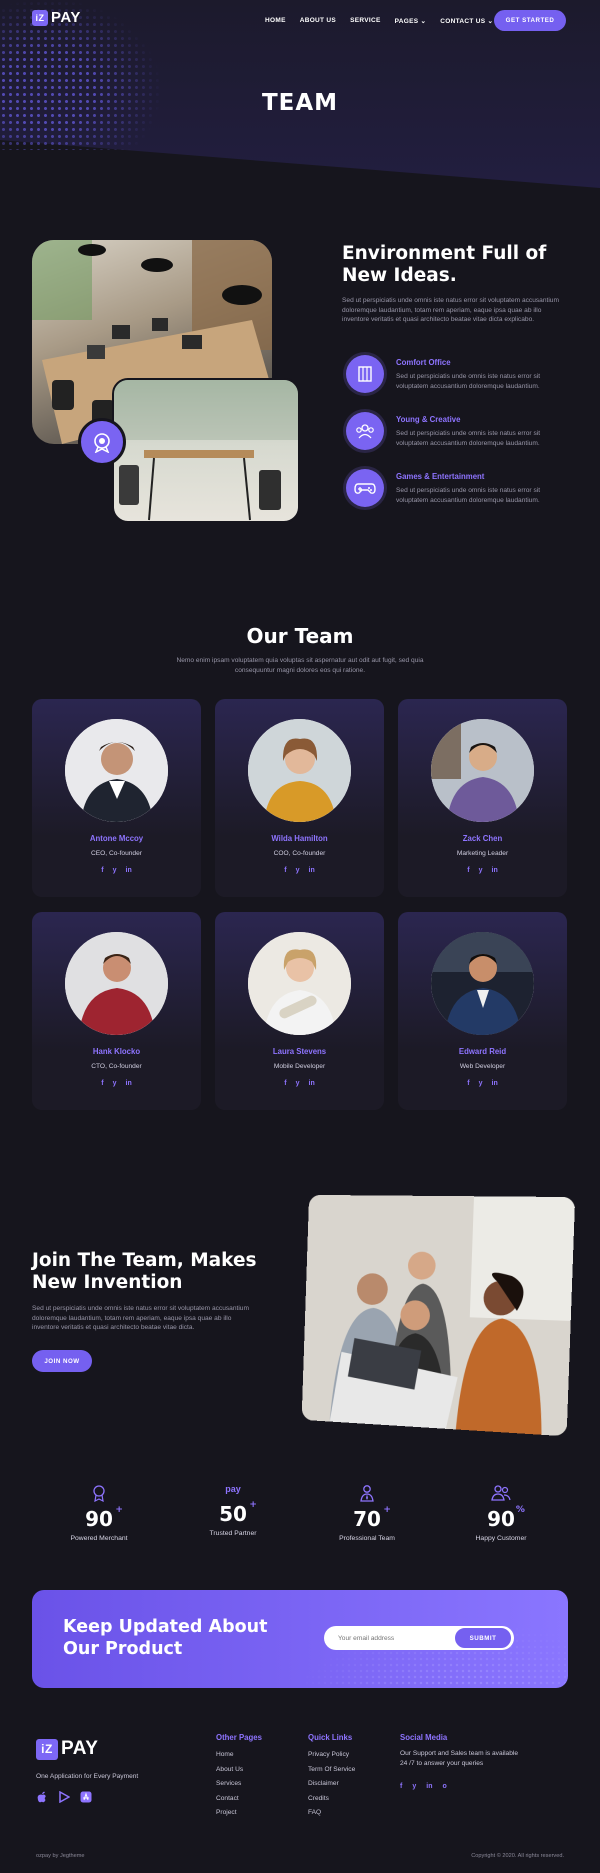  Describe the element at coordinates (116, 853) in the screenshot. I see `member-role: CEO, Co-founder` at that location.